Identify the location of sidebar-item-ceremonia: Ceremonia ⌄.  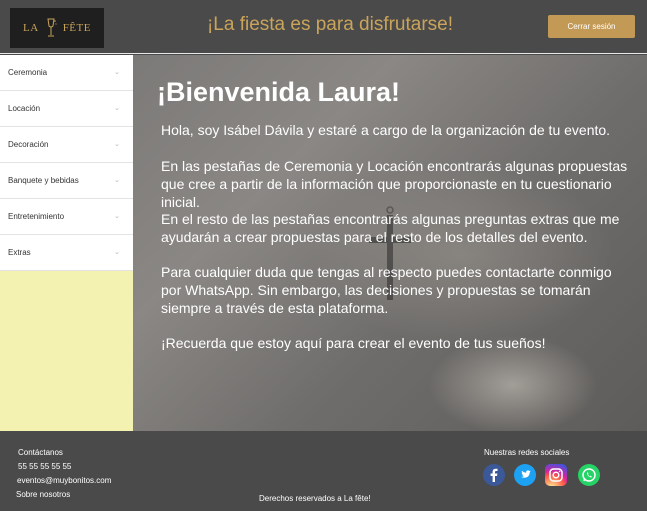
(66, 73).